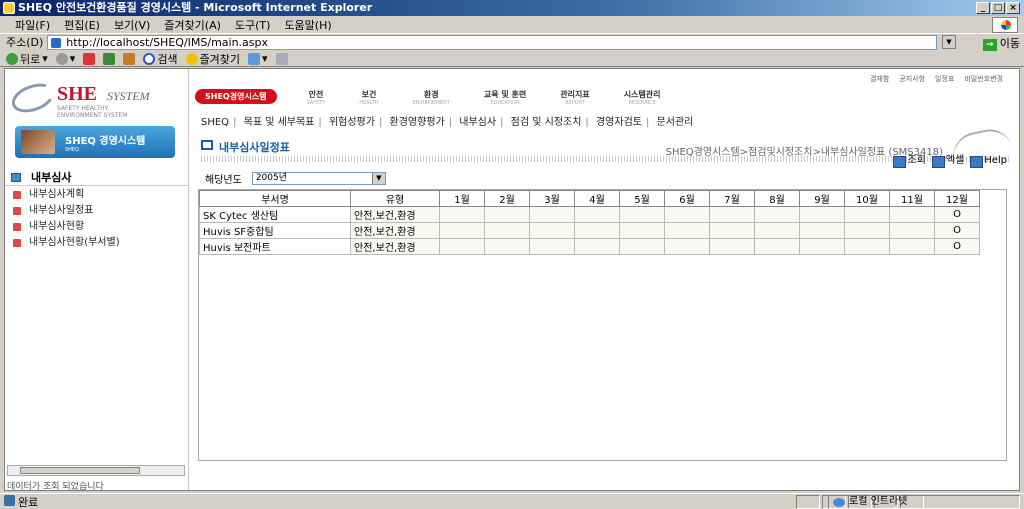 The image size is (1024, 509). What do you see at coordinates (109, 58) in the screenshot?
I see `refresh-button` at bounding box center [109, 58].